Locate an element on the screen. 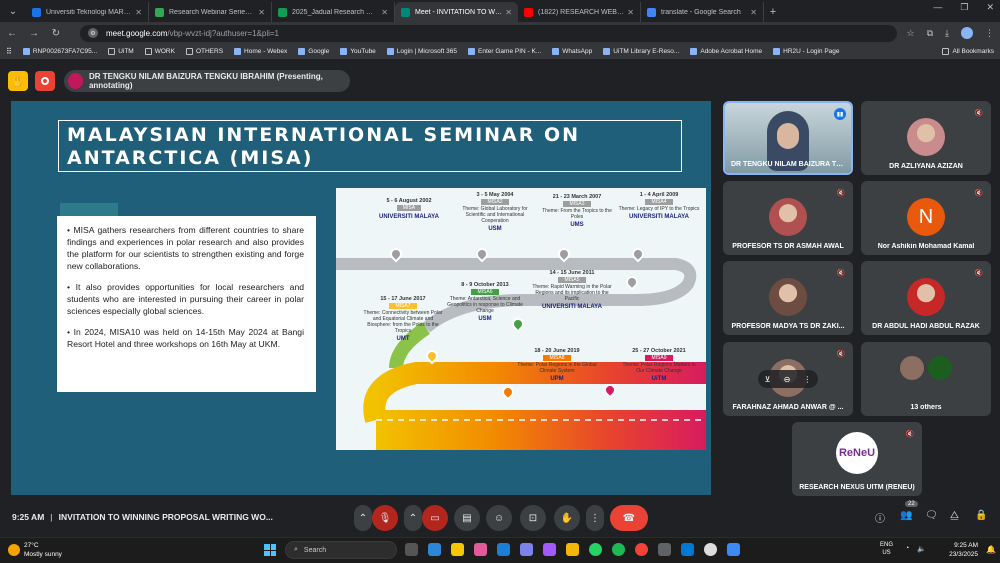 The width and height of the screenshot is (1000, 563). media-player-icon is located at coordinates (710, 549).